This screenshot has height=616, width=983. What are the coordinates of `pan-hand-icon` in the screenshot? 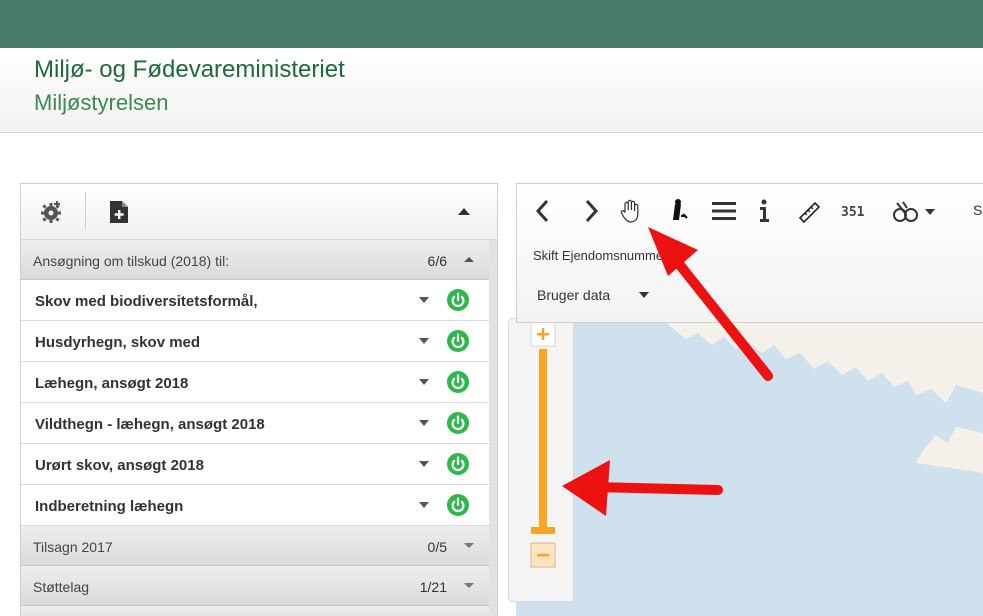 It's located at (631, 211).